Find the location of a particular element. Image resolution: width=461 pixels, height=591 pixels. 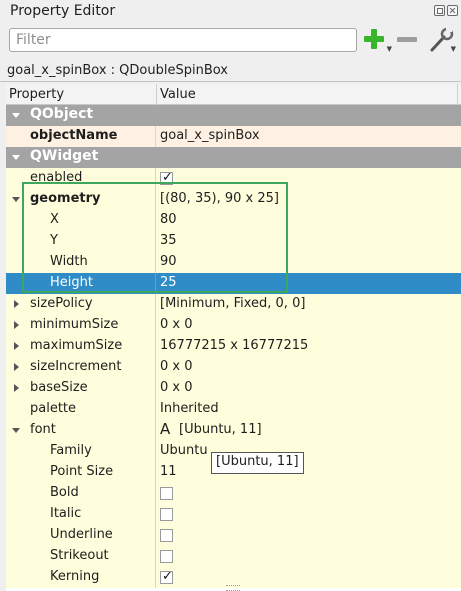

property-row-sizePolicy: sizePolicy [Minimum, Fixed, 0, 0] is located at coordinates (233, 304).